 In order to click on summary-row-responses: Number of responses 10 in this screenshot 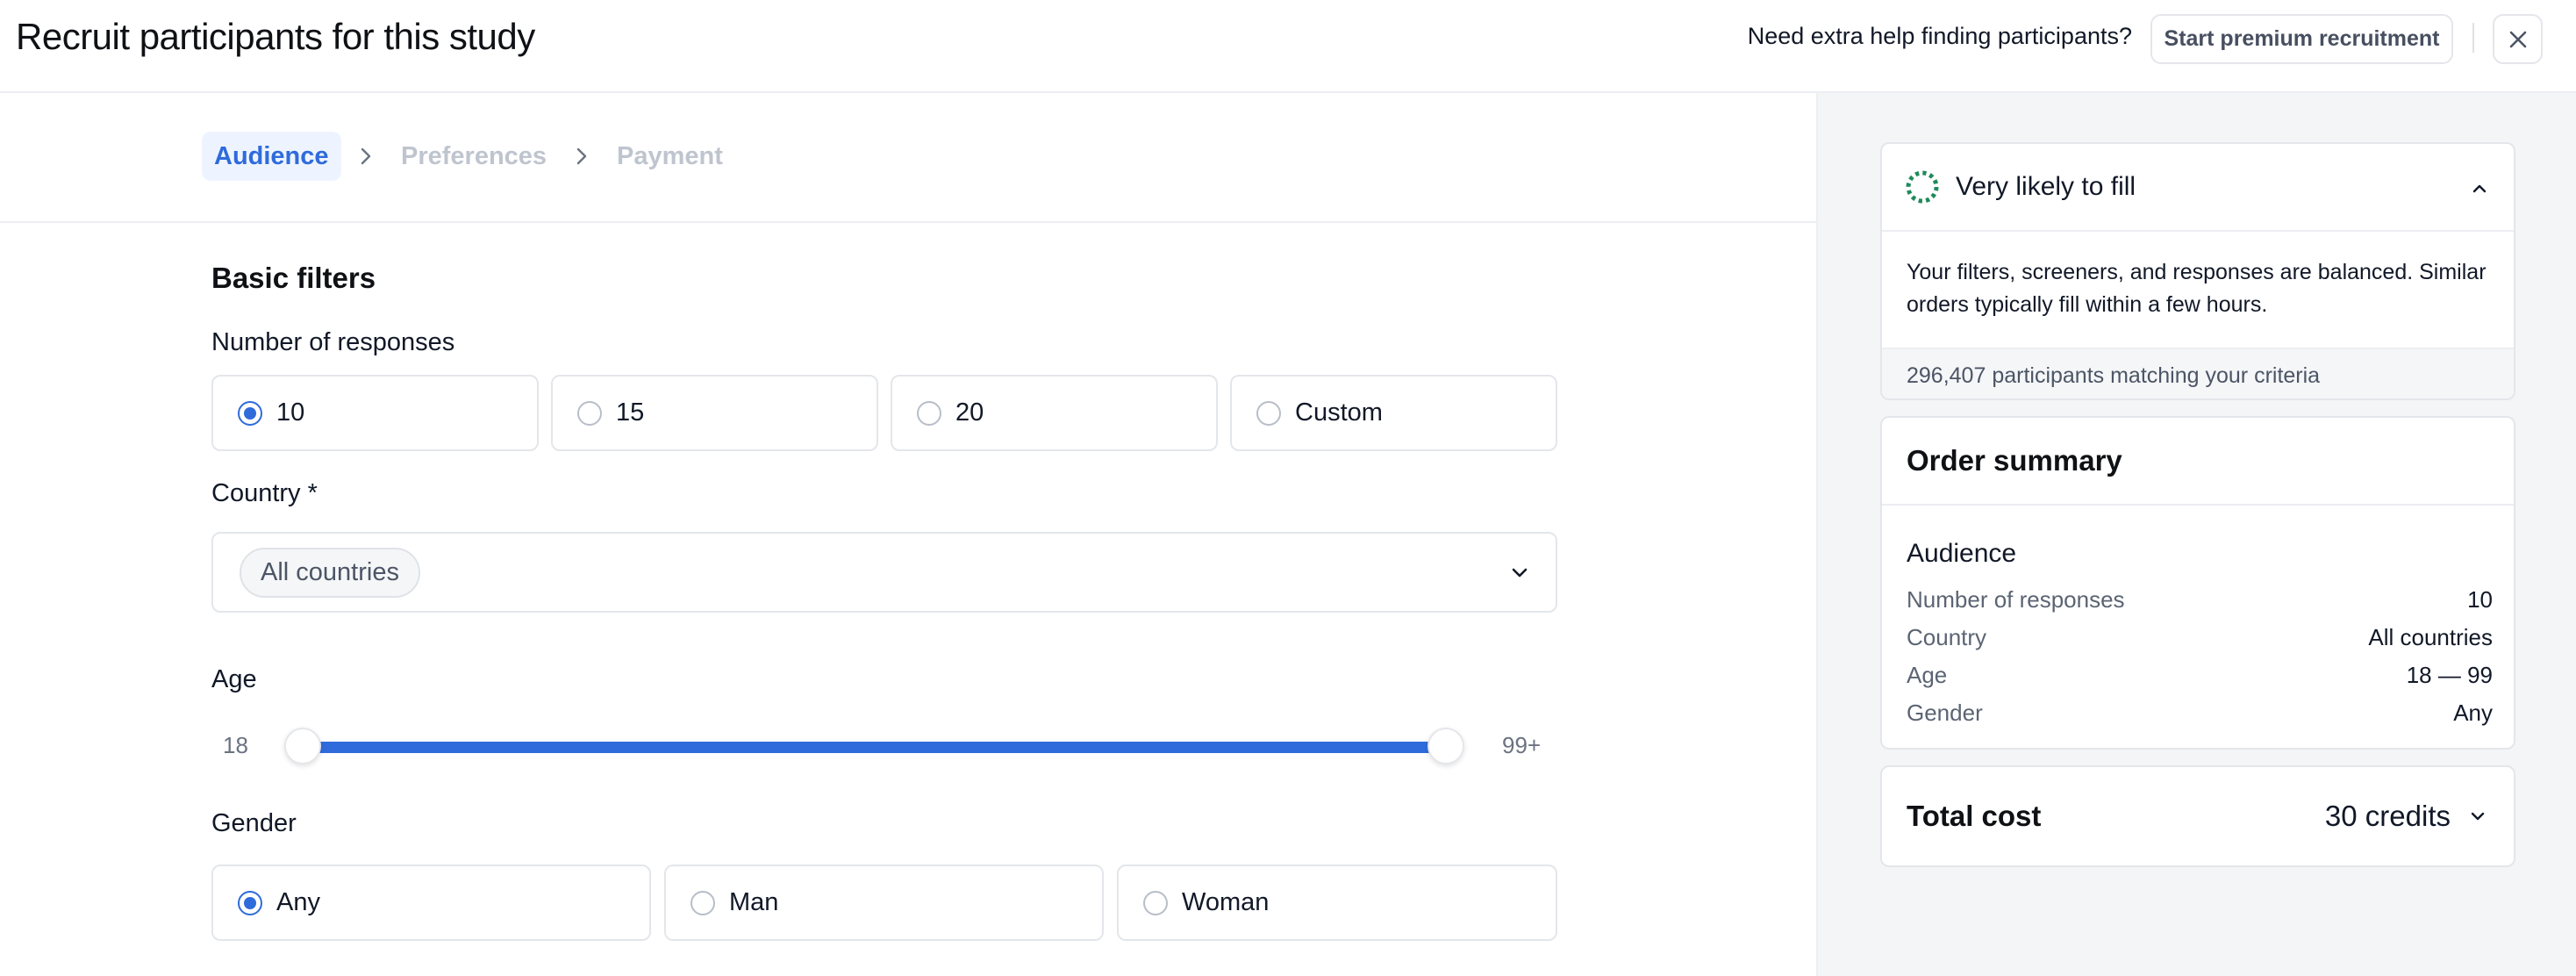, I will do `click(2200, 600)`.